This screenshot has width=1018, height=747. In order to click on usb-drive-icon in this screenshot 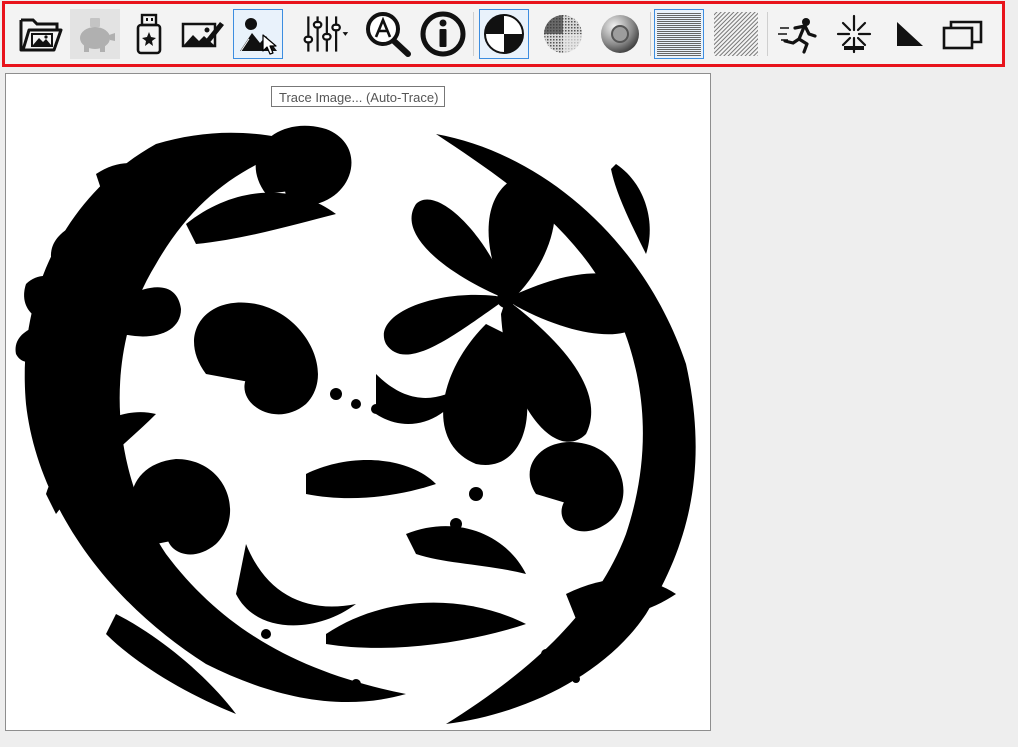, I will do `click(149, 34)`.